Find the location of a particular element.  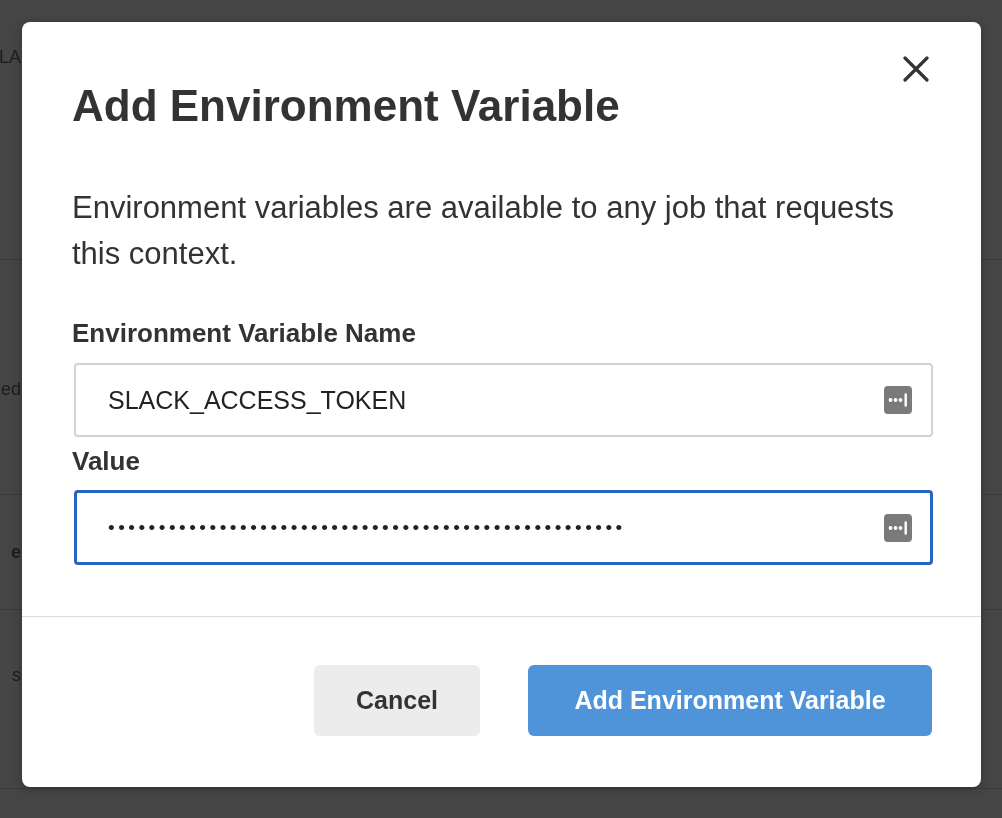

dialog-title: Add Environment Variable is located at coordinates (346, 106).